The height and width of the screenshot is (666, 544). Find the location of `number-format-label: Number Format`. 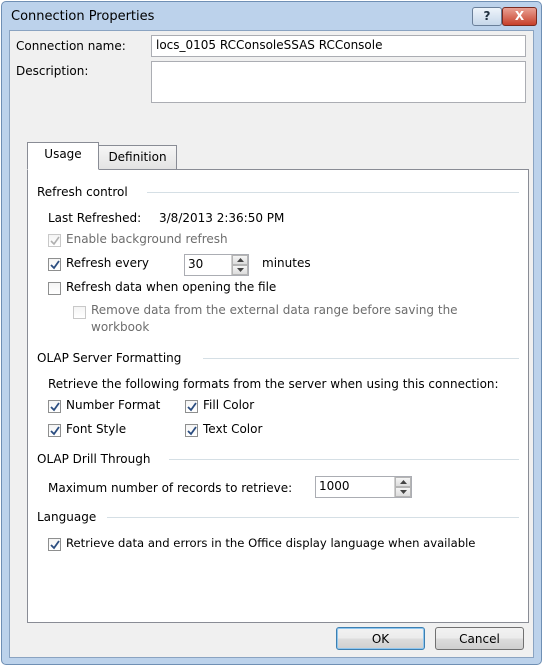

number-format-label: Number Format is located at coordinates (113, 405).